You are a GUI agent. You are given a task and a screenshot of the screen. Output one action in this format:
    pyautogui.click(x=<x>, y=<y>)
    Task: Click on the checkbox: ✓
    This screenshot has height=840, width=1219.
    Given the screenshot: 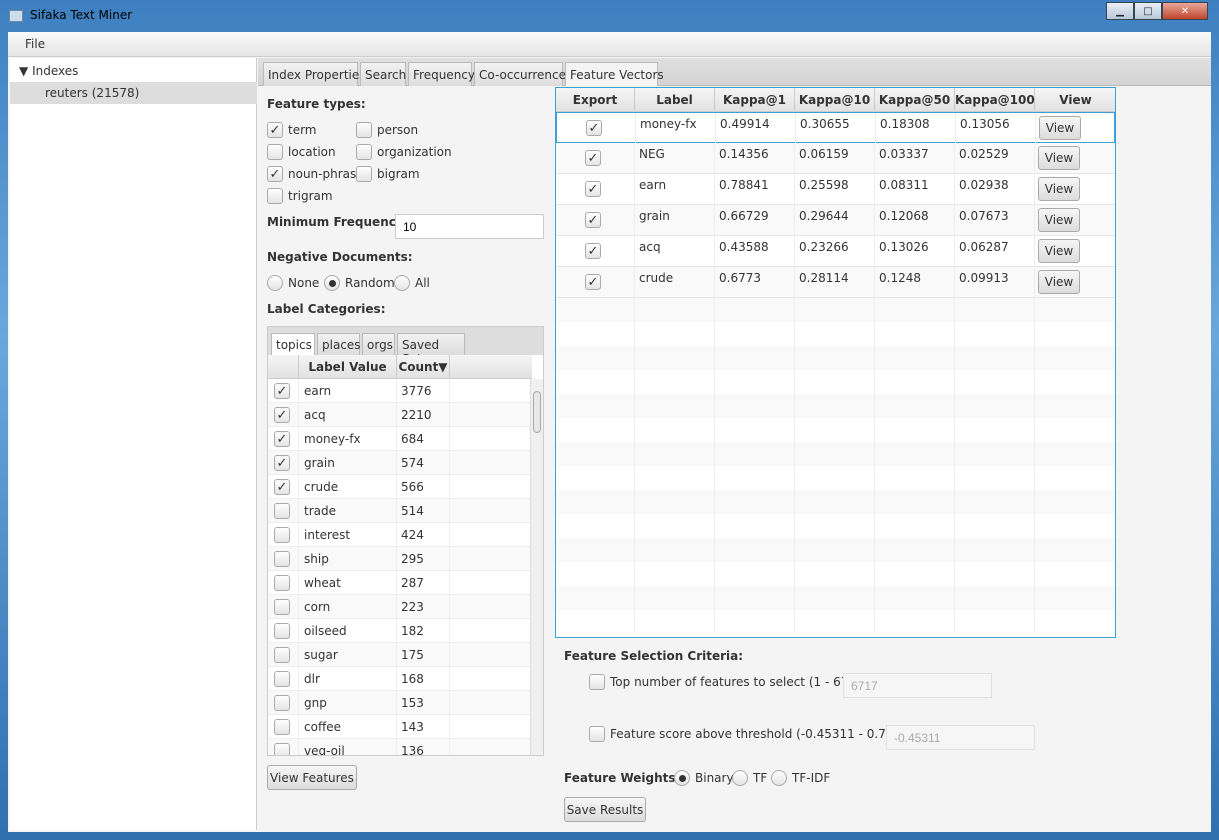 What is the action you would take?
    pyautogui.click(x=275, y=174)
    